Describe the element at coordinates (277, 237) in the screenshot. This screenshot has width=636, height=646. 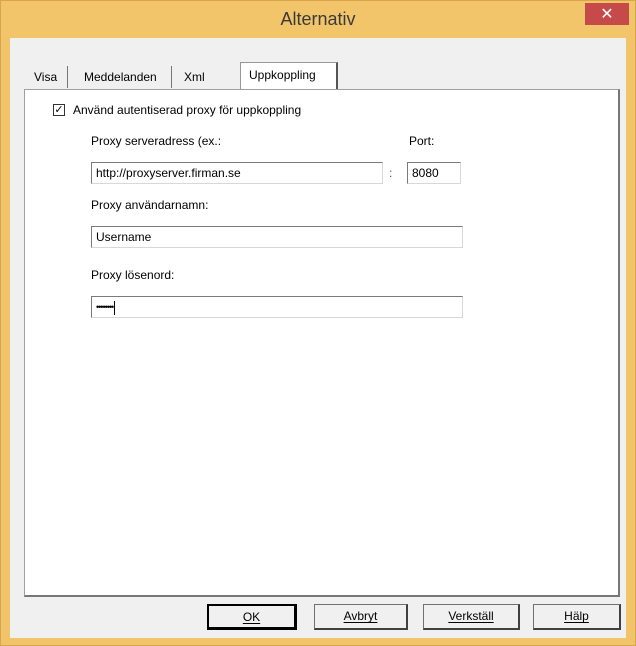
I see `proxy-username-input: Username` at that location.